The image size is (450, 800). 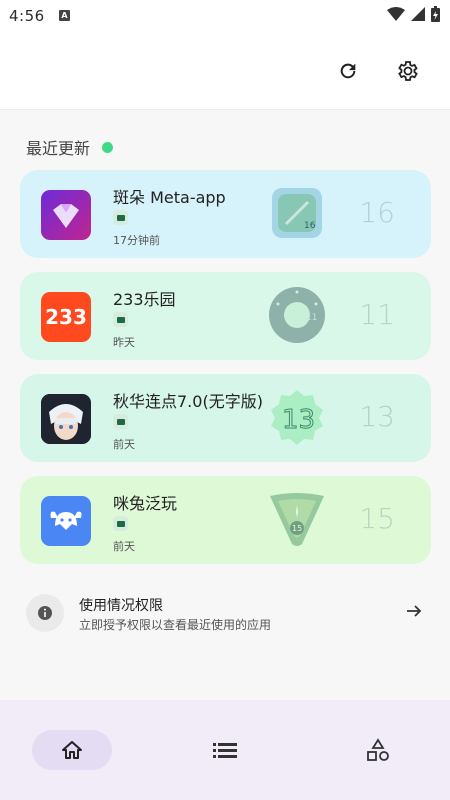 What do you see at coordinates (225, 16) in the screenshot?
I see `status-bar: 4:56 A` at bounding box center [225, 16].